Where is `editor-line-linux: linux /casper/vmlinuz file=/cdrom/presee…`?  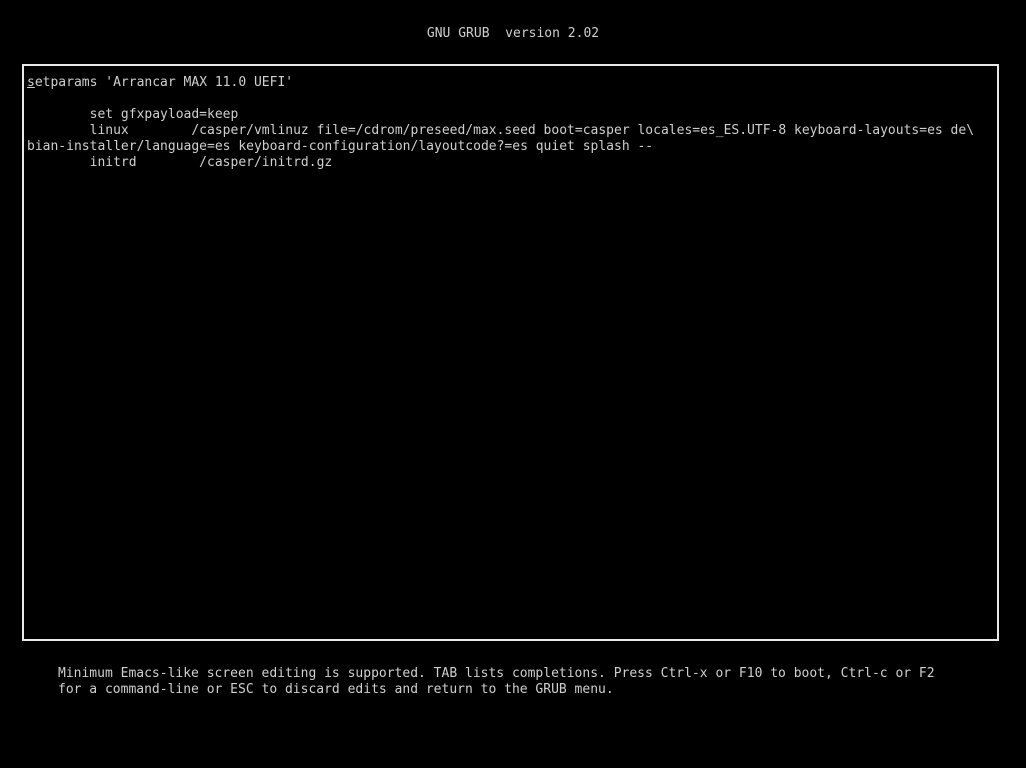
editor-line-linux: linux /casper/vmlinuz file=/cdrom/presee… is located at coordinates (512, 131).